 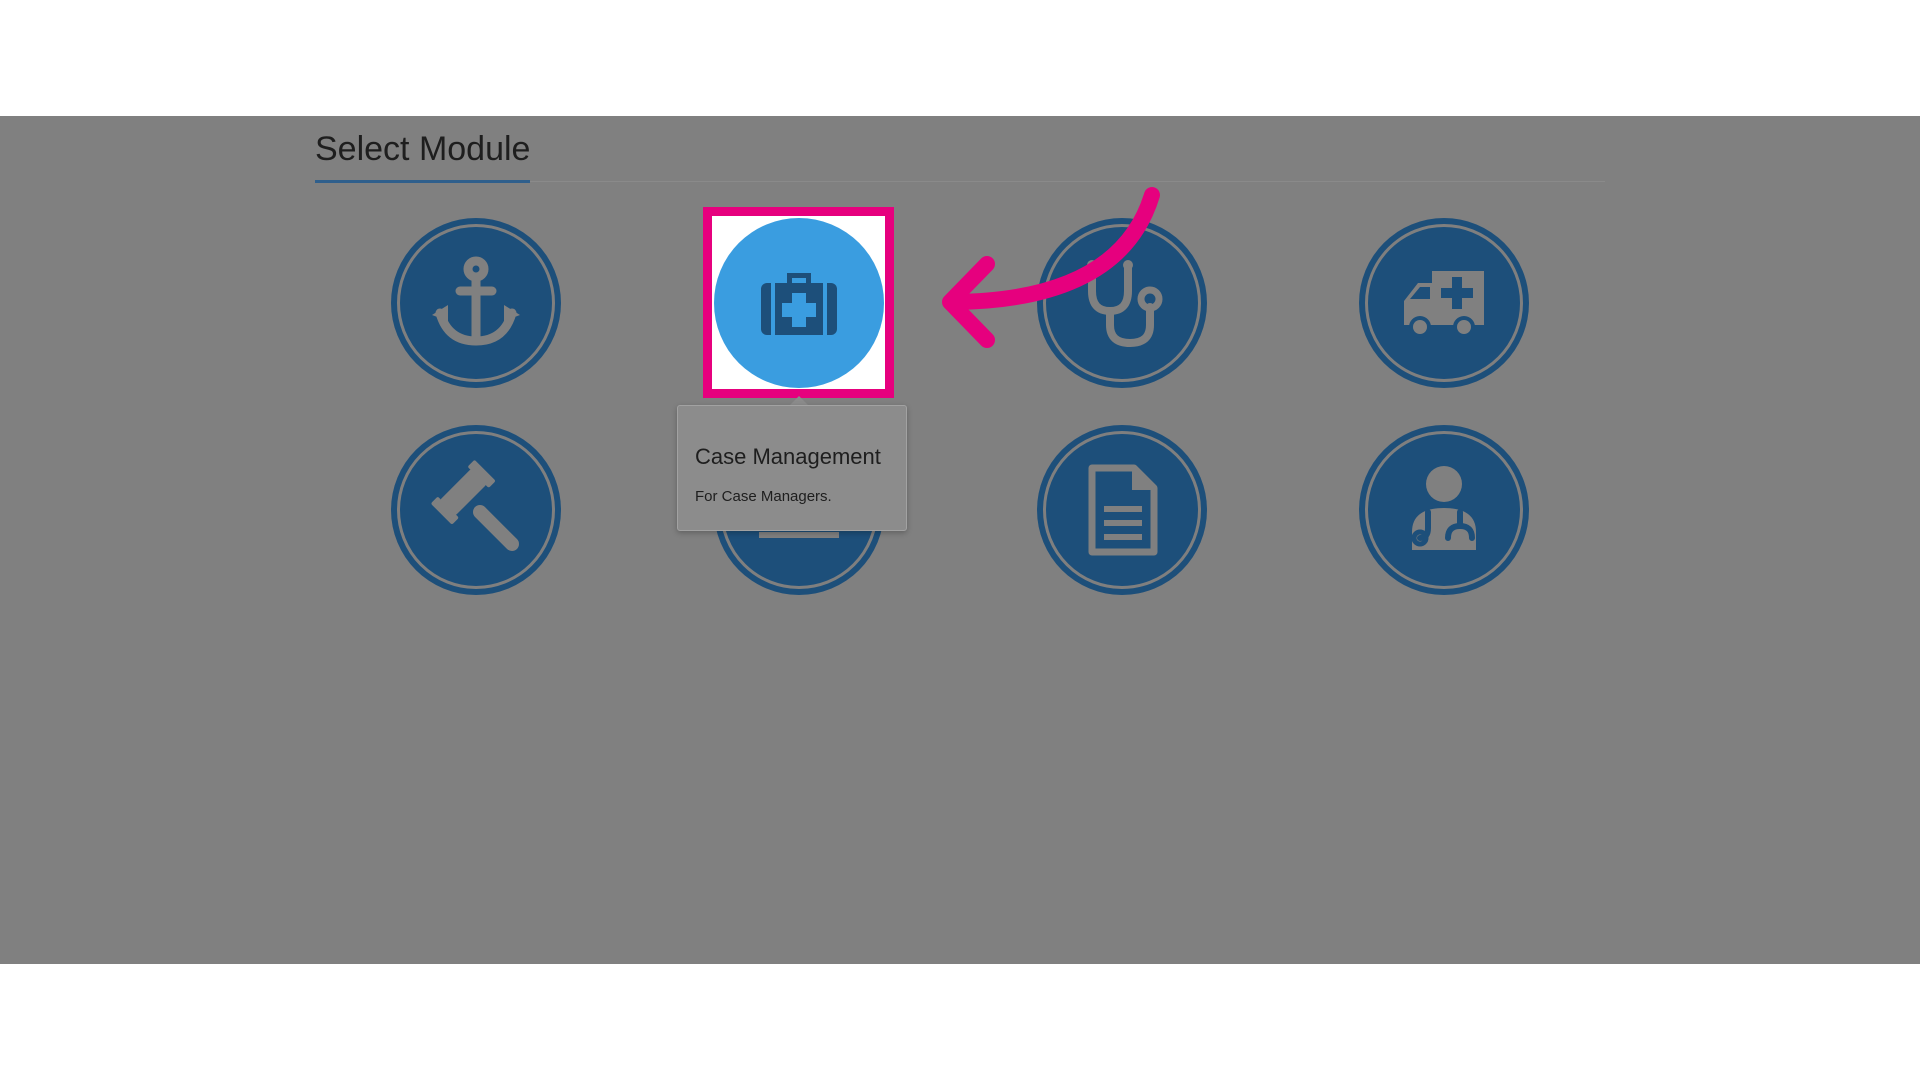 I want to click on document-icon, so click(x=1123, y=510).